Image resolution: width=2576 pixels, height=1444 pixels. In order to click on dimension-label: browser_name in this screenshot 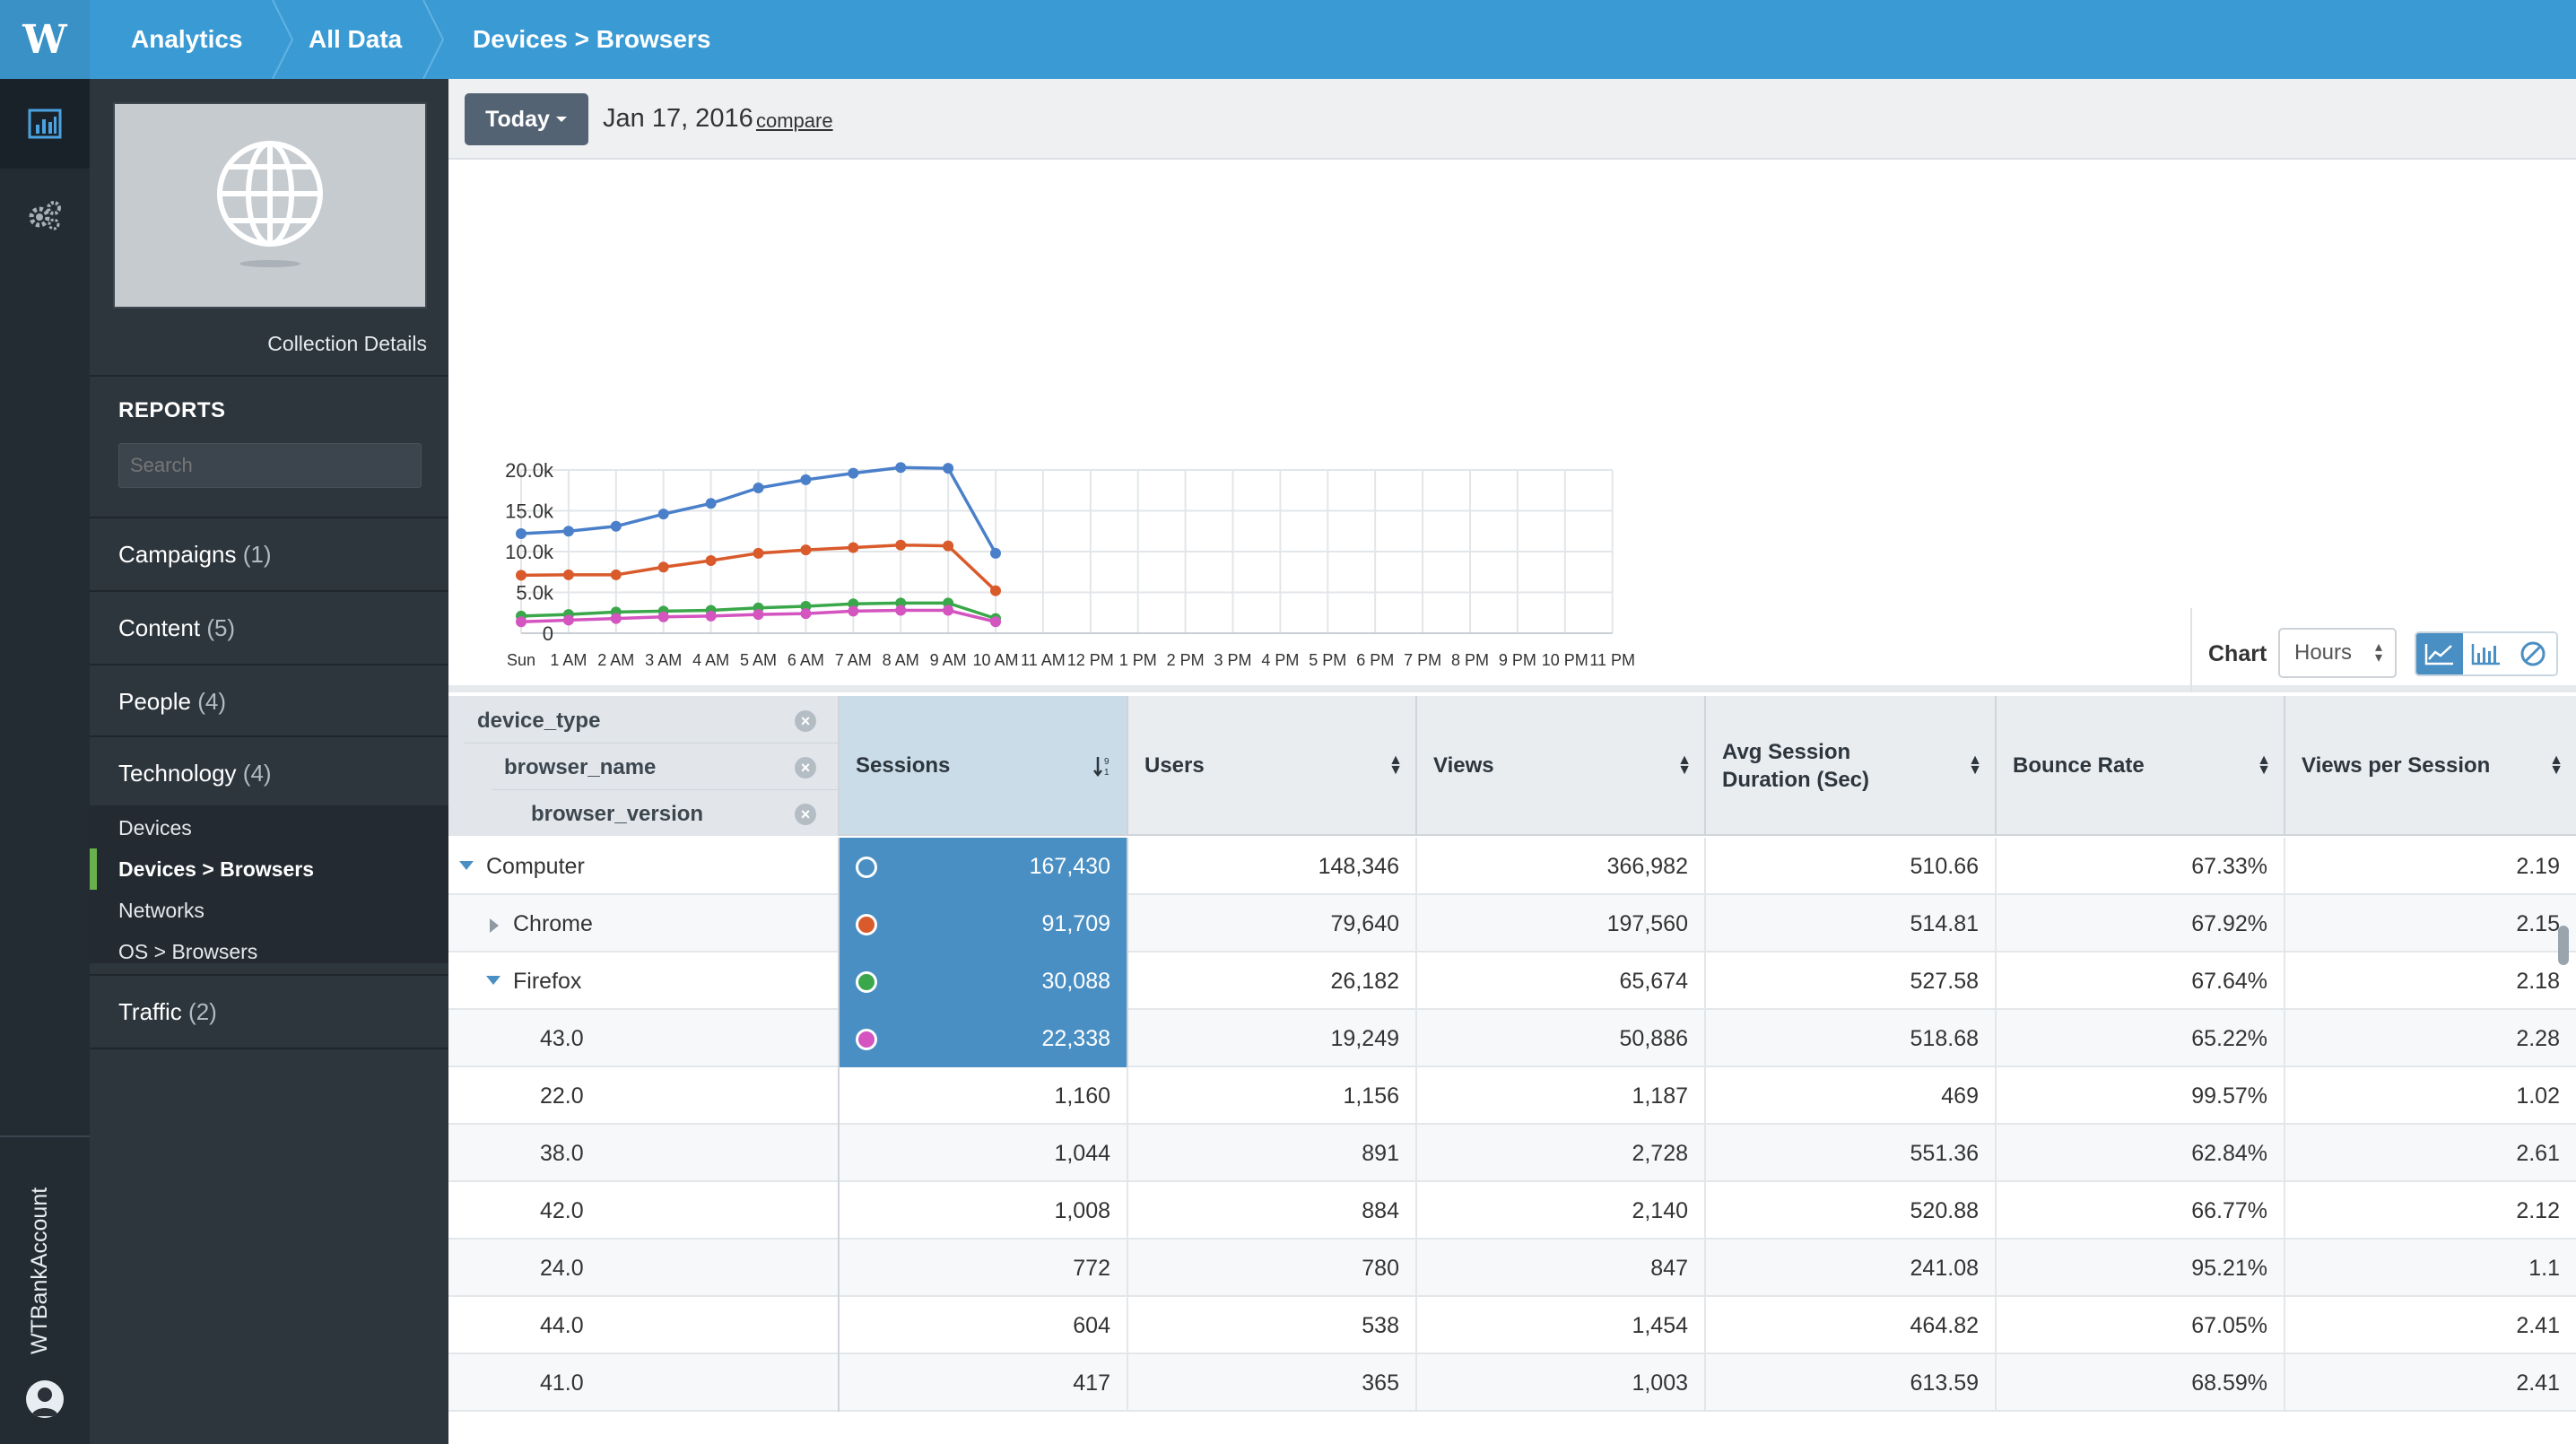, I will do `click(580, 767)`.